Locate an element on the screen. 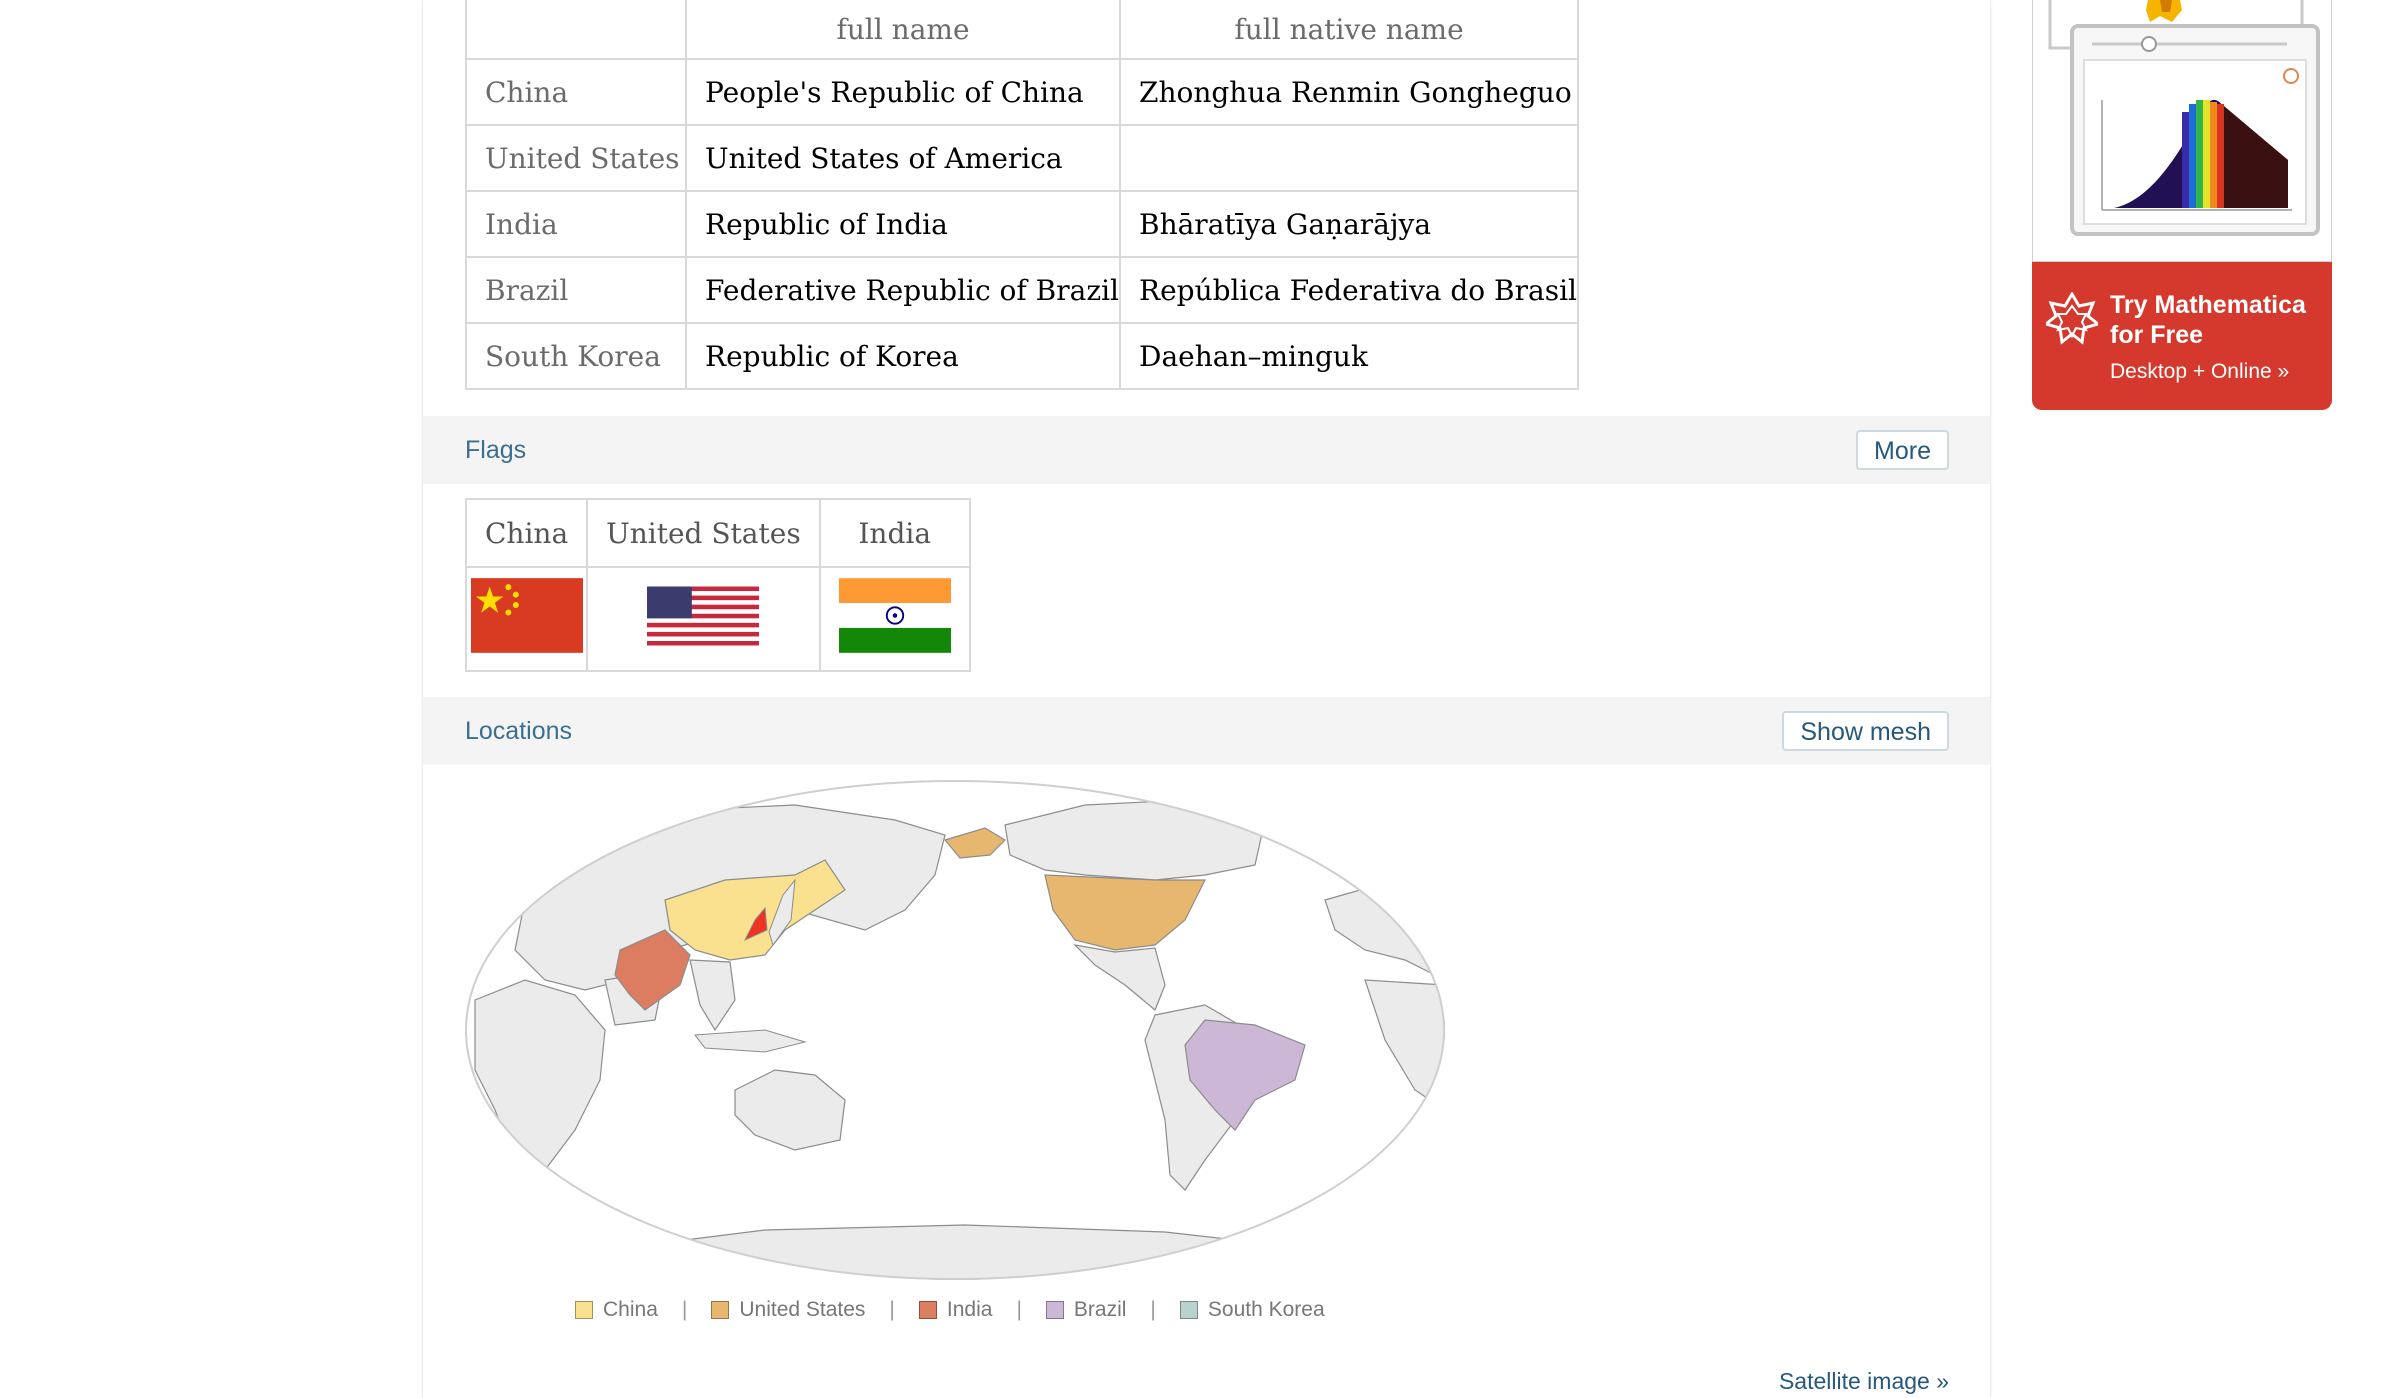  united-states-flag-icon is located at coordinates (703, 615).